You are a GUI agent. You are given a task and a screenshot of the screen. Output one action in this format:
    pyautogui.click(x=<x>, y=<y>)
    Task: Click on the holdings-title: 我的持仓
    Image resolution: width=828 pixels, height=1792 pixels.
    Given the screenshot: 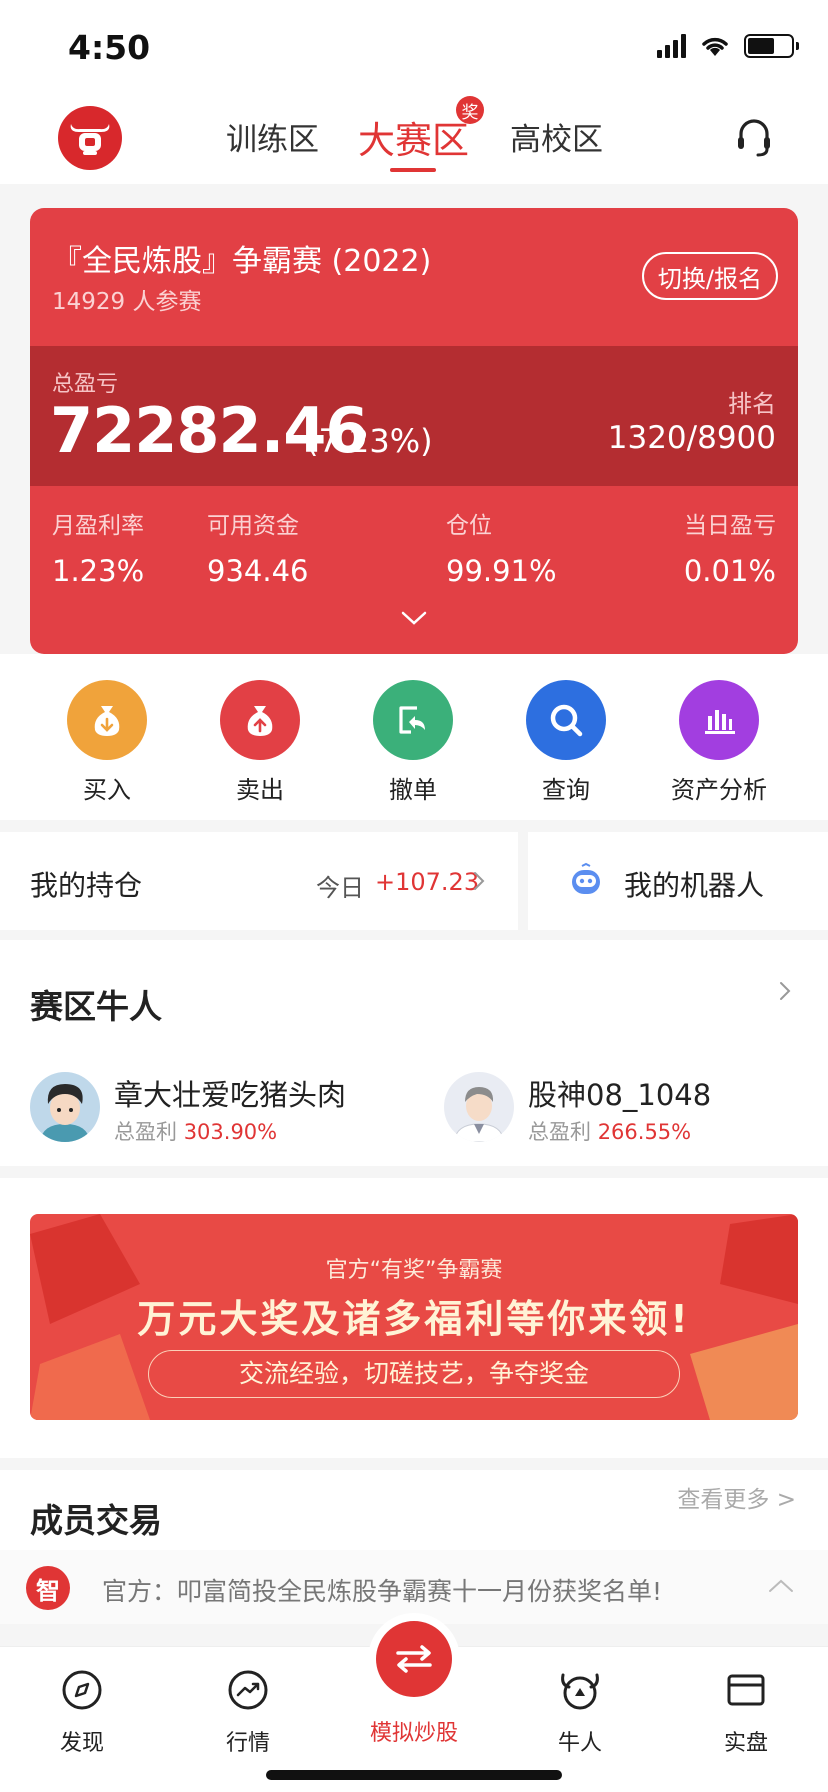 What is the action you would take?
    pyautogui.click(x=86, y=885)
    